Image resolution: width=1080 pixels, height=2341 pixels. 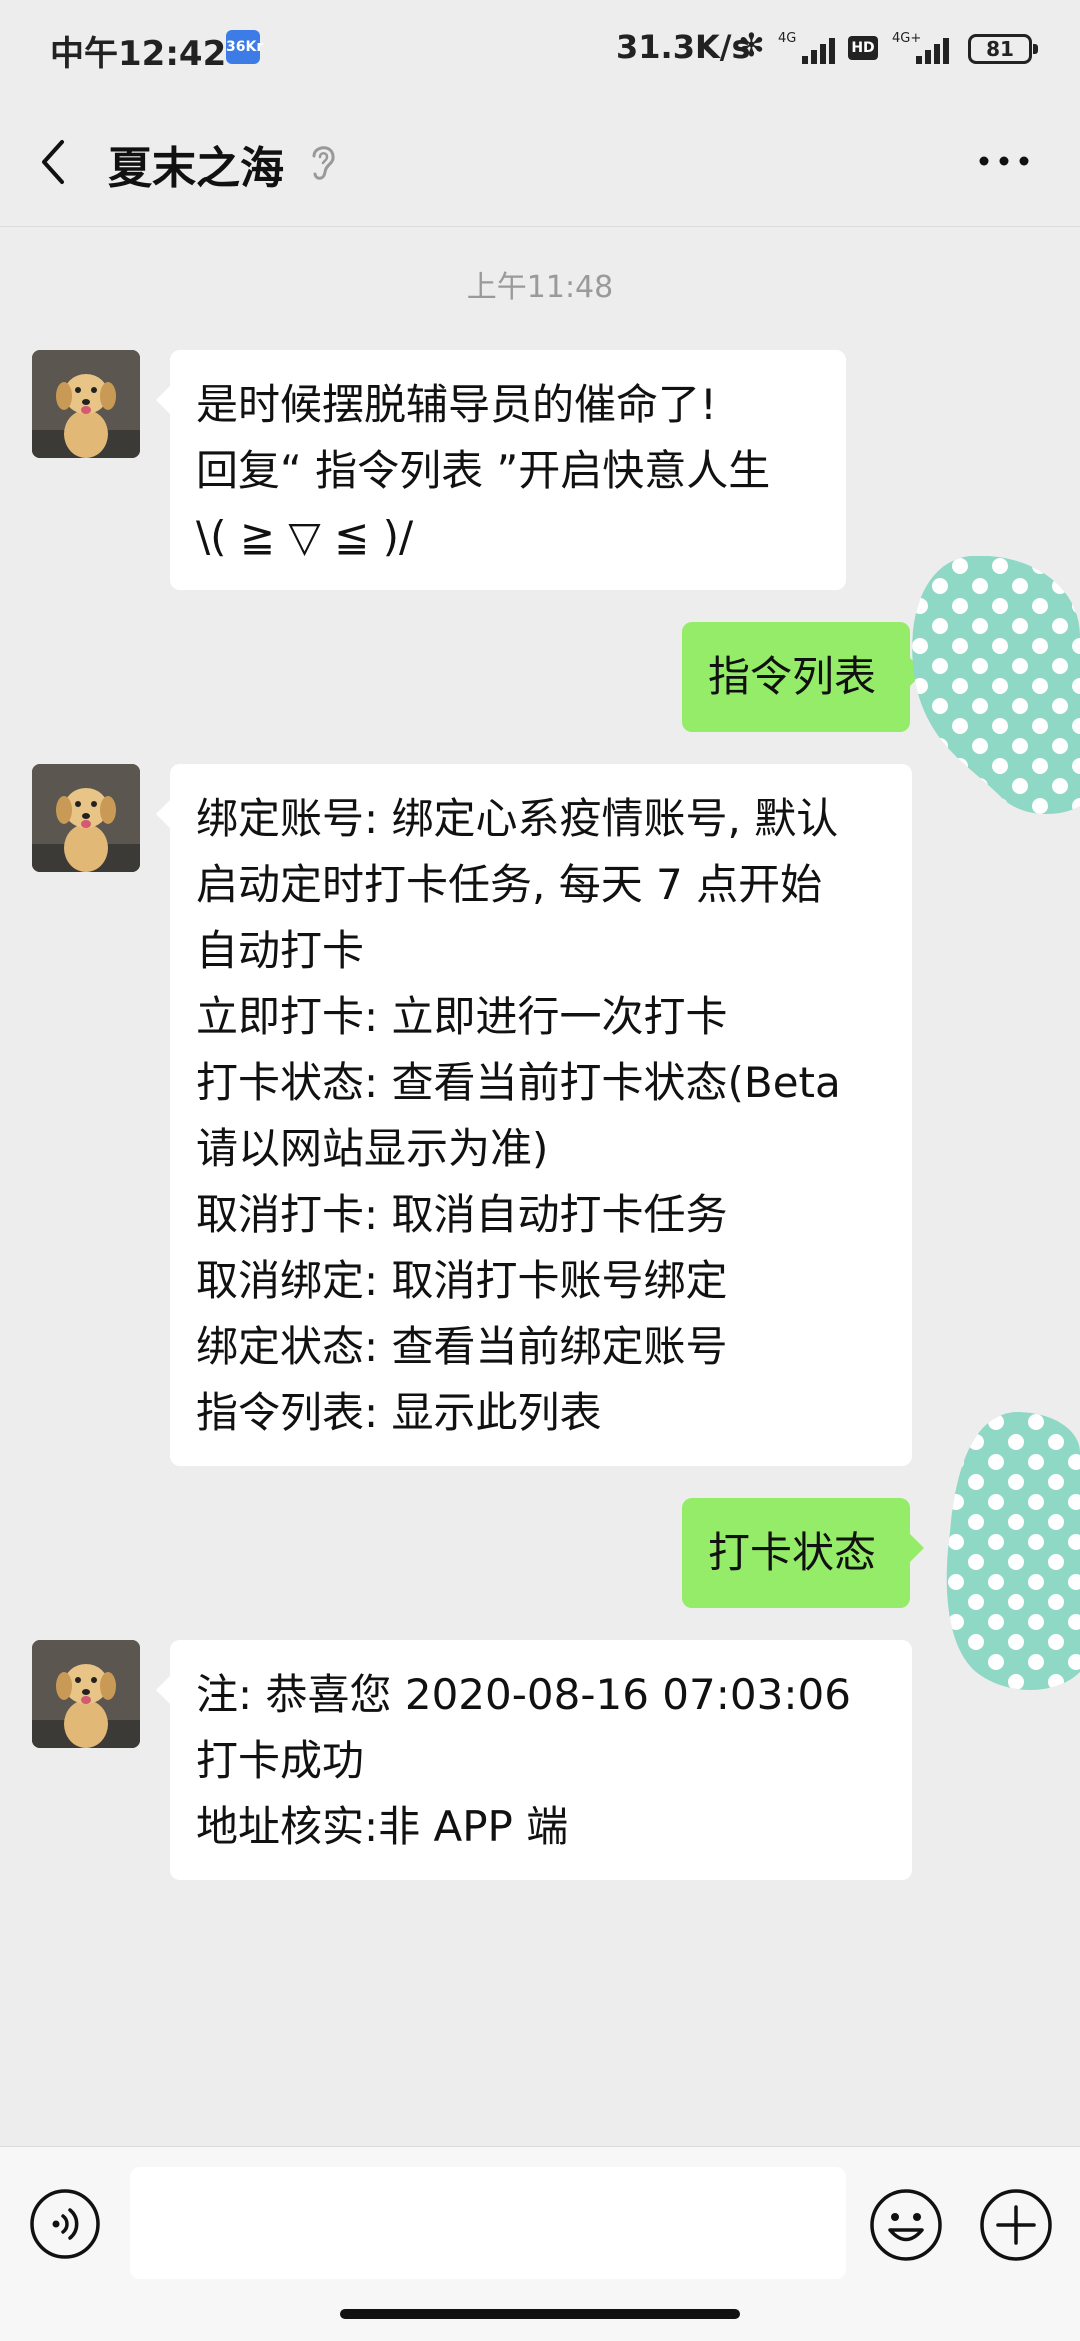 I want to click on signal-icon: 4G+, so click(x=920, y=47).